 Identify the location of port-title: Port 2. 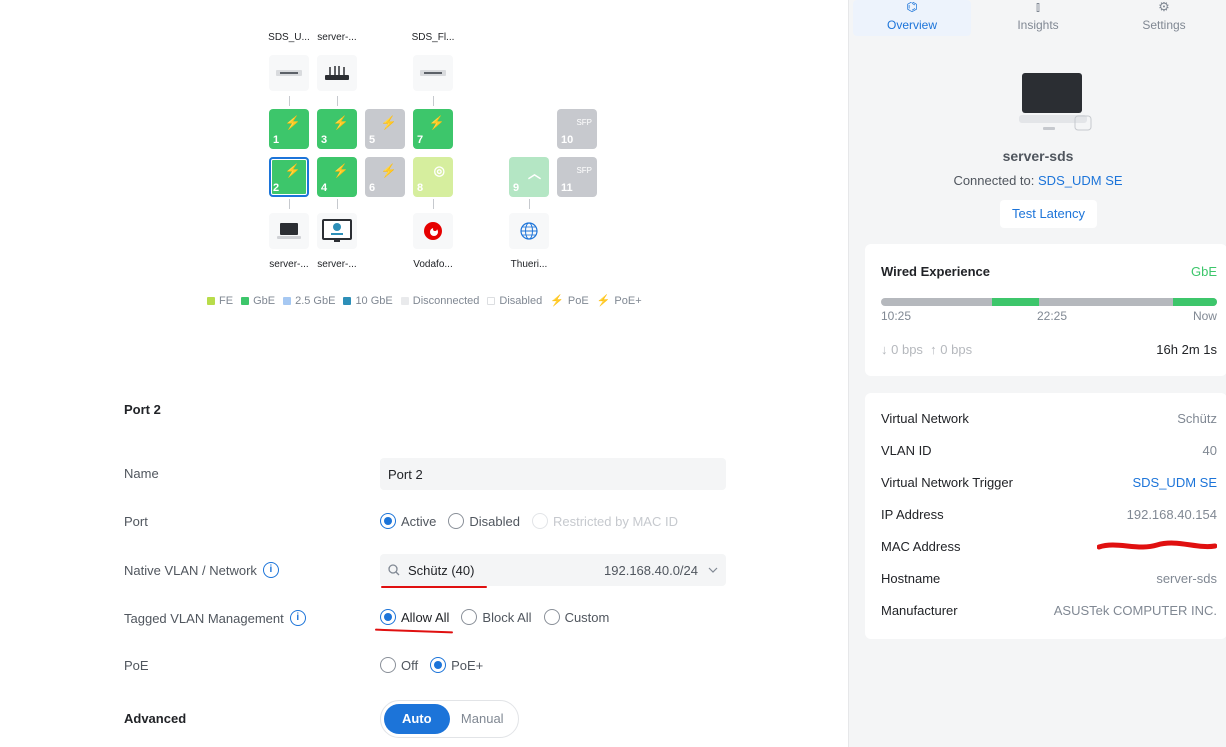
(142, 409).